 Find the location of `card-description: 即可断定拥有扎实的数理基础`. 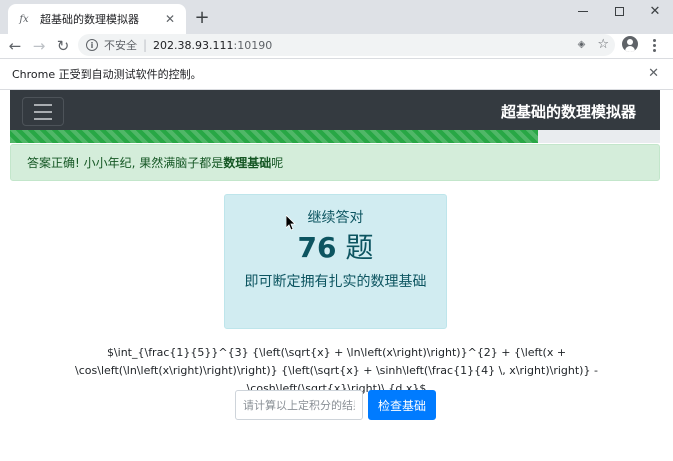

card-description: 即可断定拥有扎实的数理基础 is located at coordinates (335, 282).